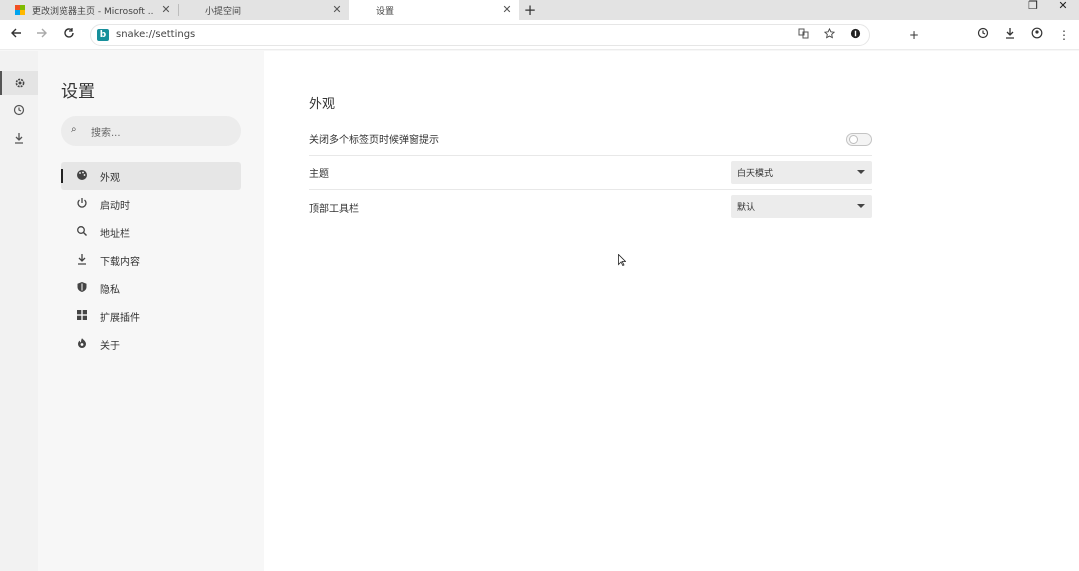 The height and width of the screenshot is (571, 1079). I want to click on tab-close-warning-toggle, so click(859, 139).